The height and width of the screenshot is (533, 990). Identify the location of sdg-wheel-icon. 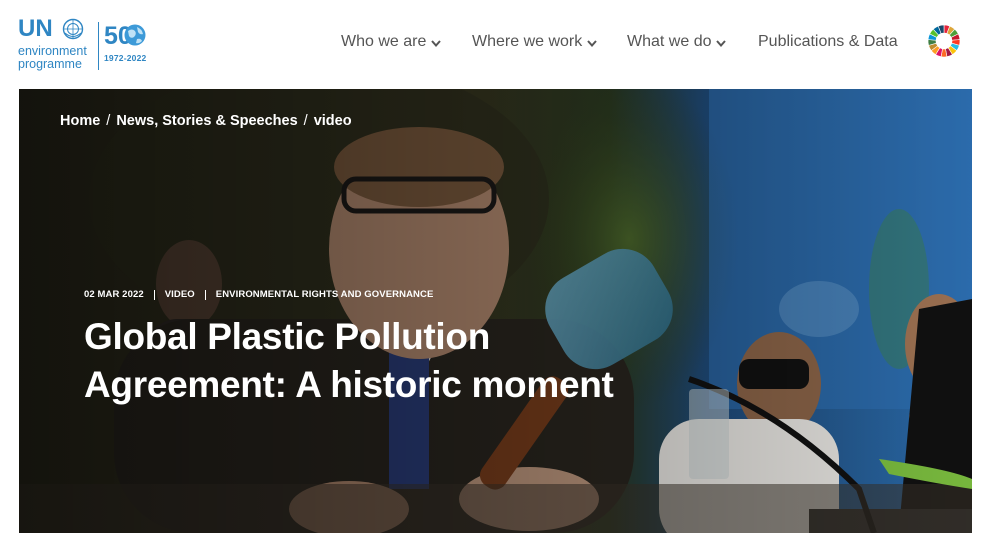
(944, 41).